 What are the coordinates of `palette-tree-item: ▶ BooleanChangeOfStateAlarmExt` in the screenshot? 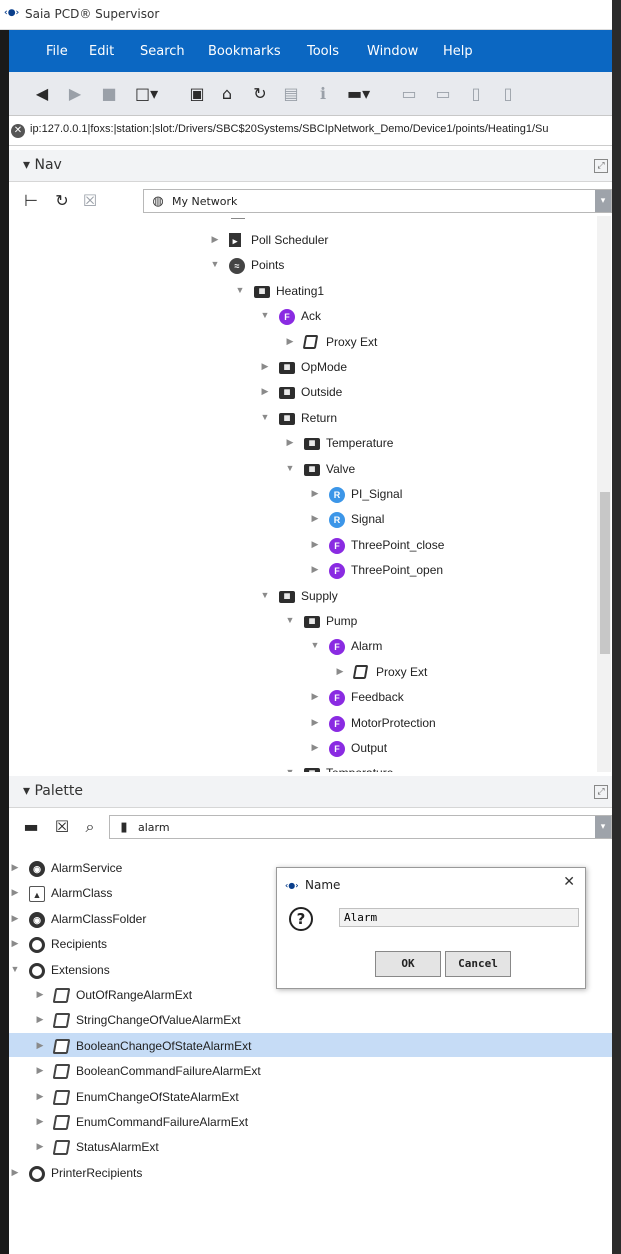 It's located at (224, 1047).